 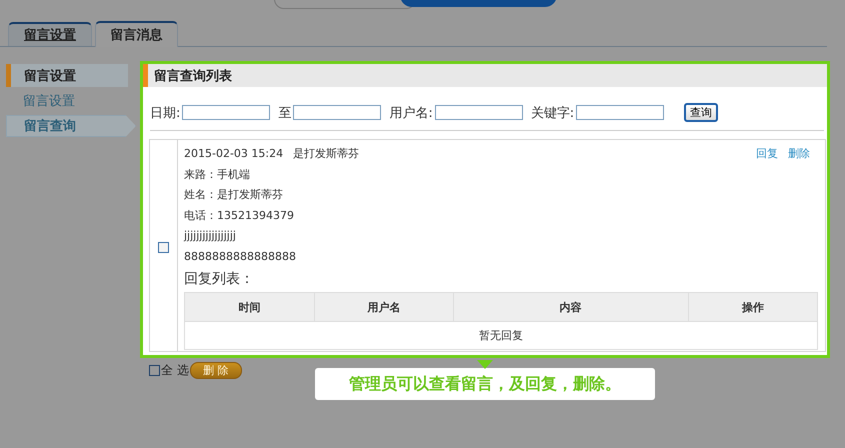 I want to click on field-label: 用户名:, so click(x=411, y=113).